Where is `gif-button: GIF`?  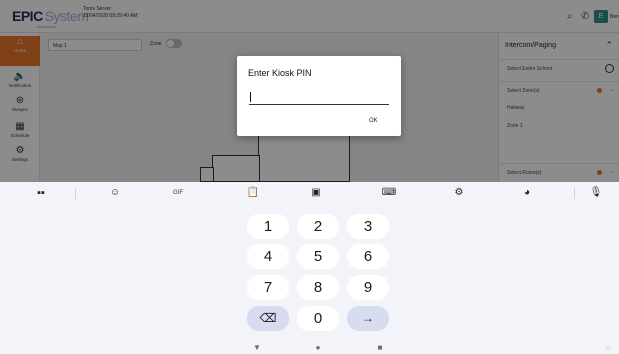
gif-button: GIF is located at coordinates (178, 193).